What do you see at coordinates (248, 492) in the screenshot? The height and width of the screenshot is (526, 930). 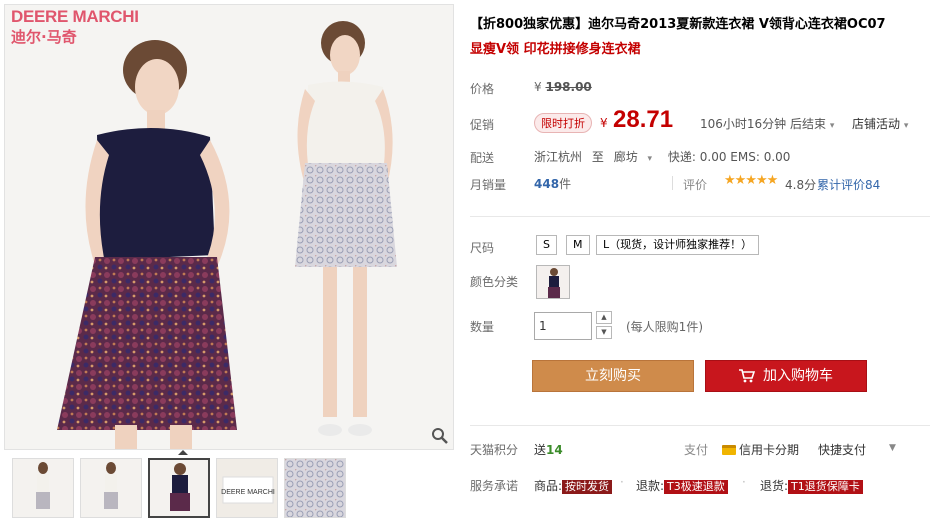 I see `thumbnail-label-text: DEERE MARCHI` at bounding box center [248, 492].